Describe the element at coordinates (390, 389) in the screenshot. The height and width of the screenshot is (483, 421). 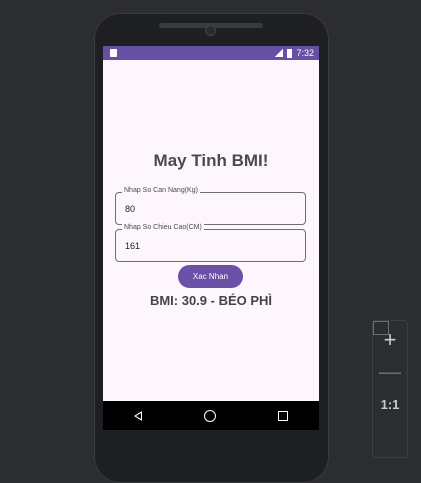
I see `emulator-zoom-panel: + — 1:1` at that location.